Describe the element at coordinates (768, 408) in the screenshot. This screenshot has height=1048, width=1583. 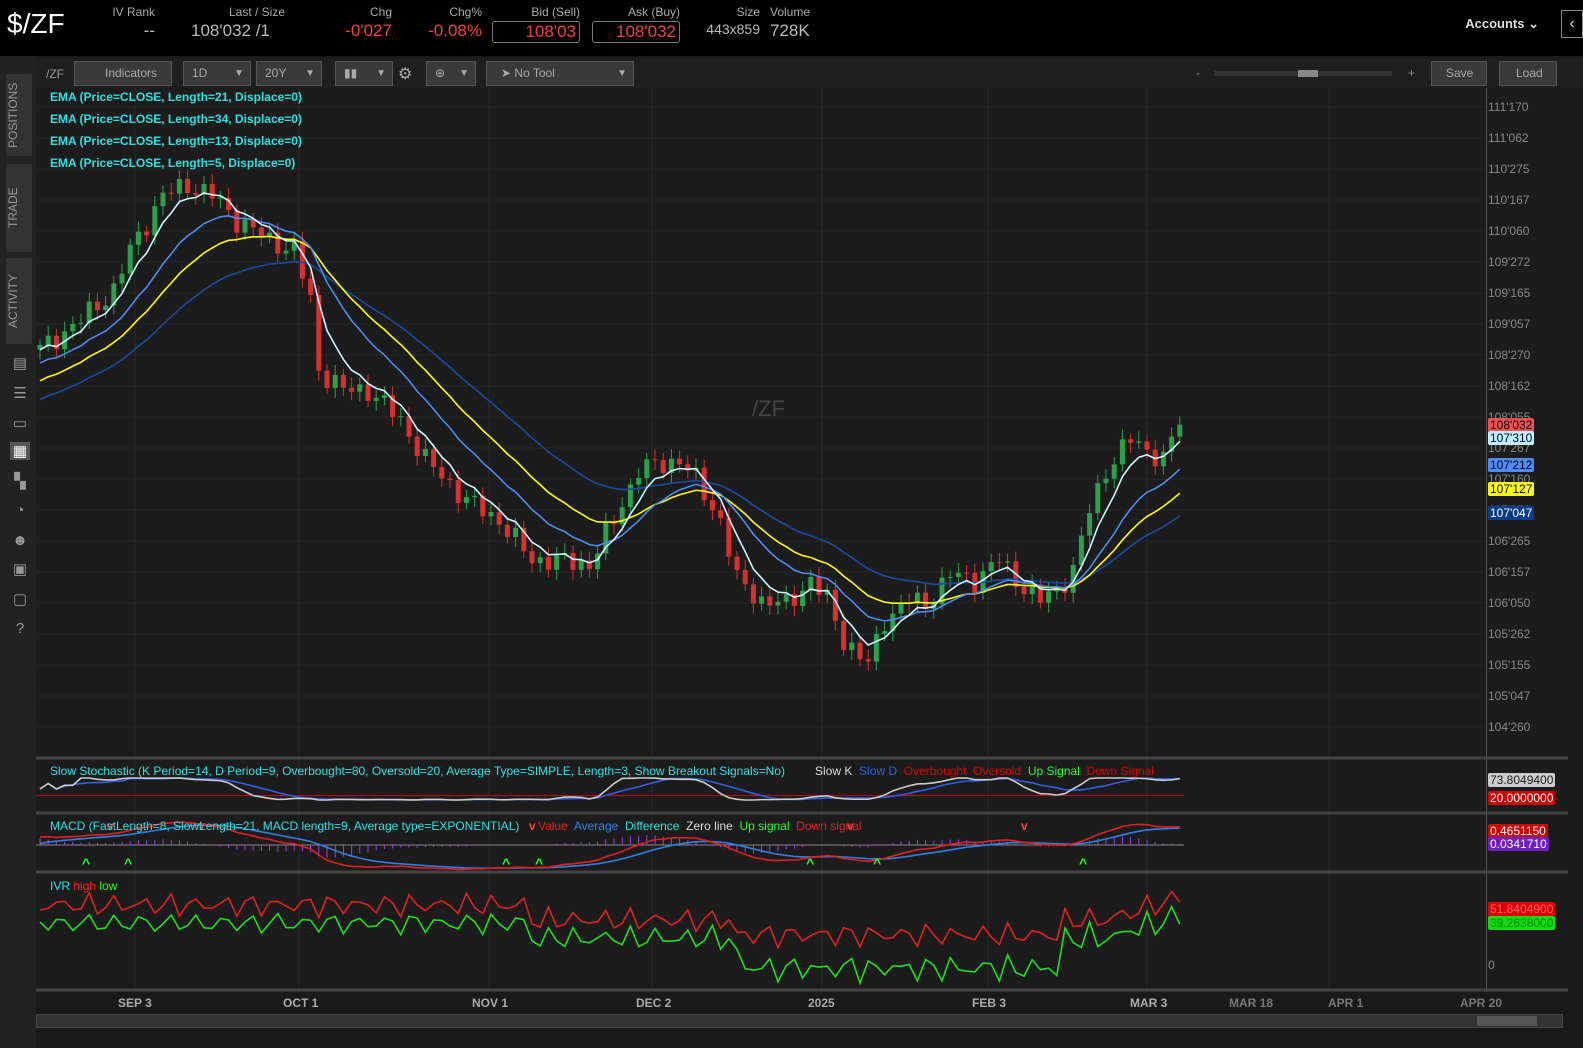
I see `watermark: /ZF` at that location.